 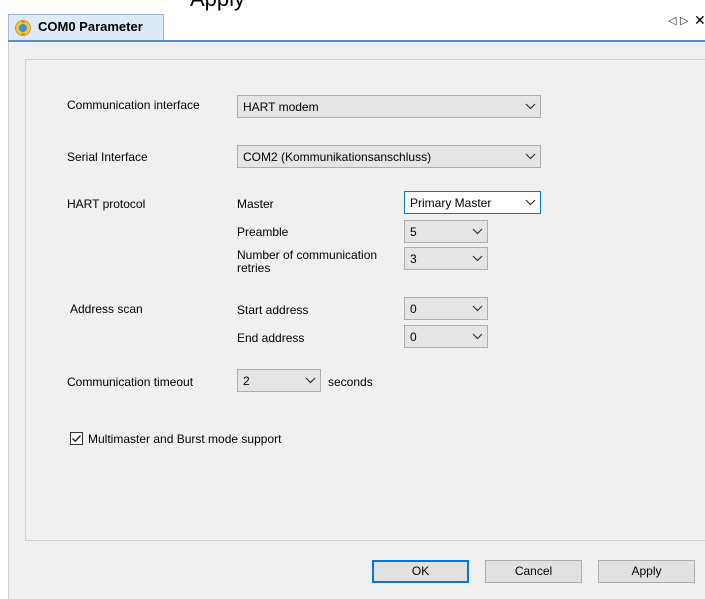 I want to click on master-select: Primary Master, so click(x=472, y=202).